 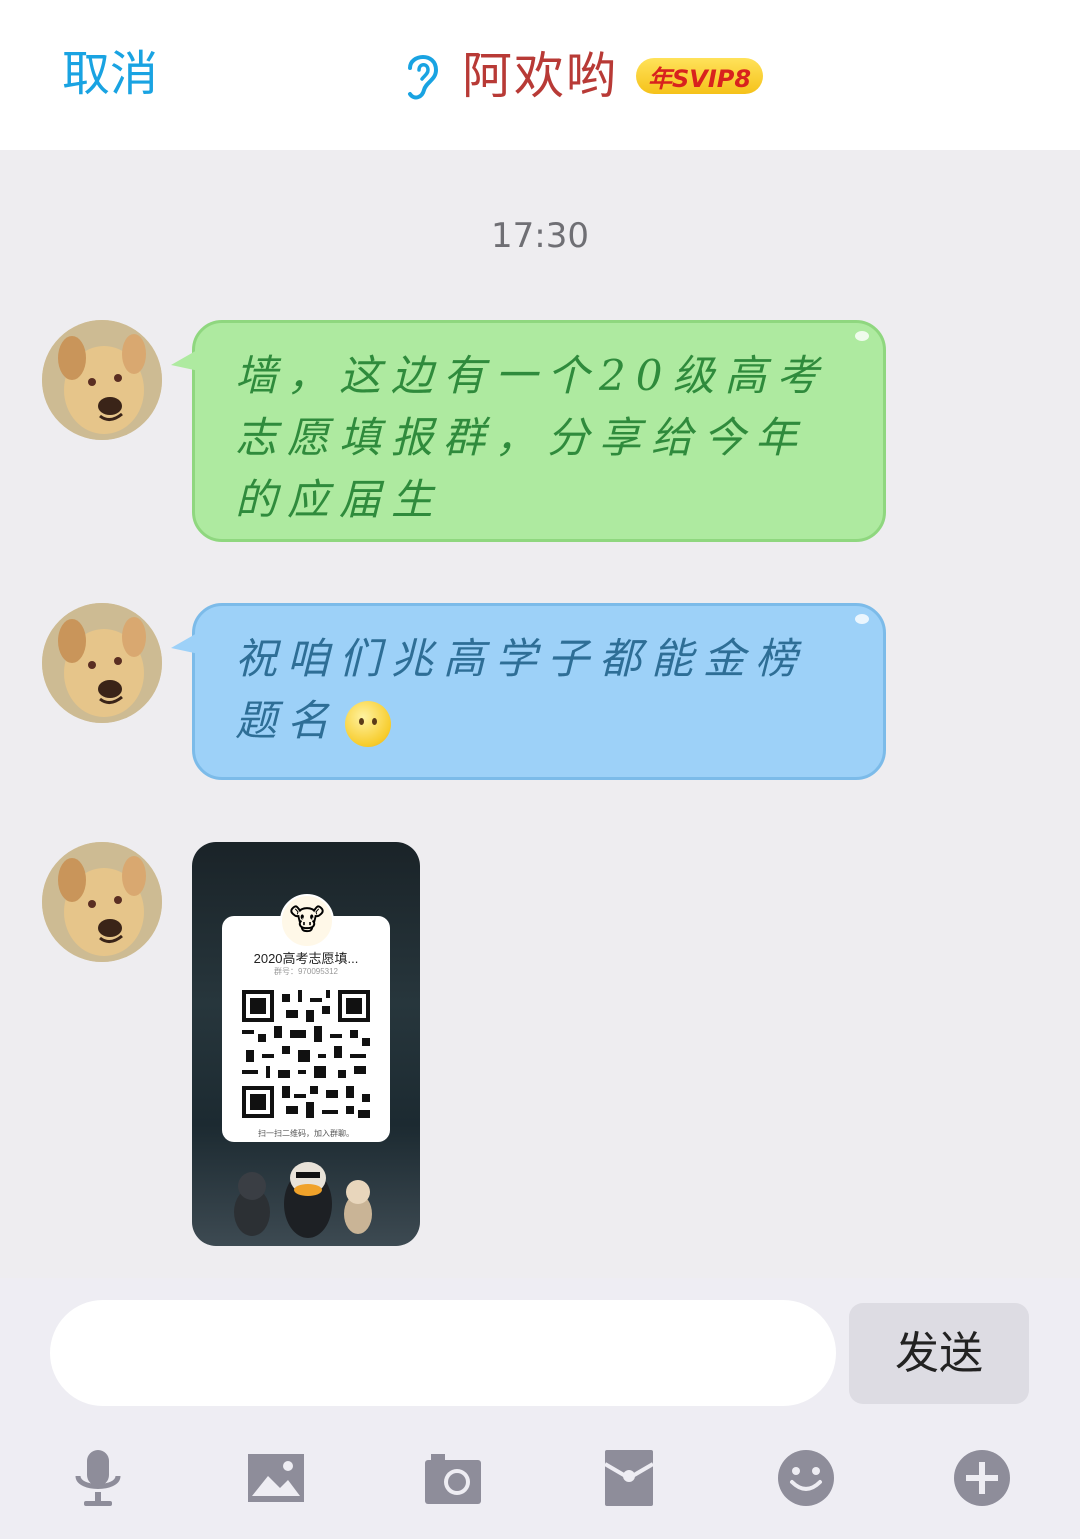 I want to click on contact-name: 阿欢哟, so click(x=540, y=76).